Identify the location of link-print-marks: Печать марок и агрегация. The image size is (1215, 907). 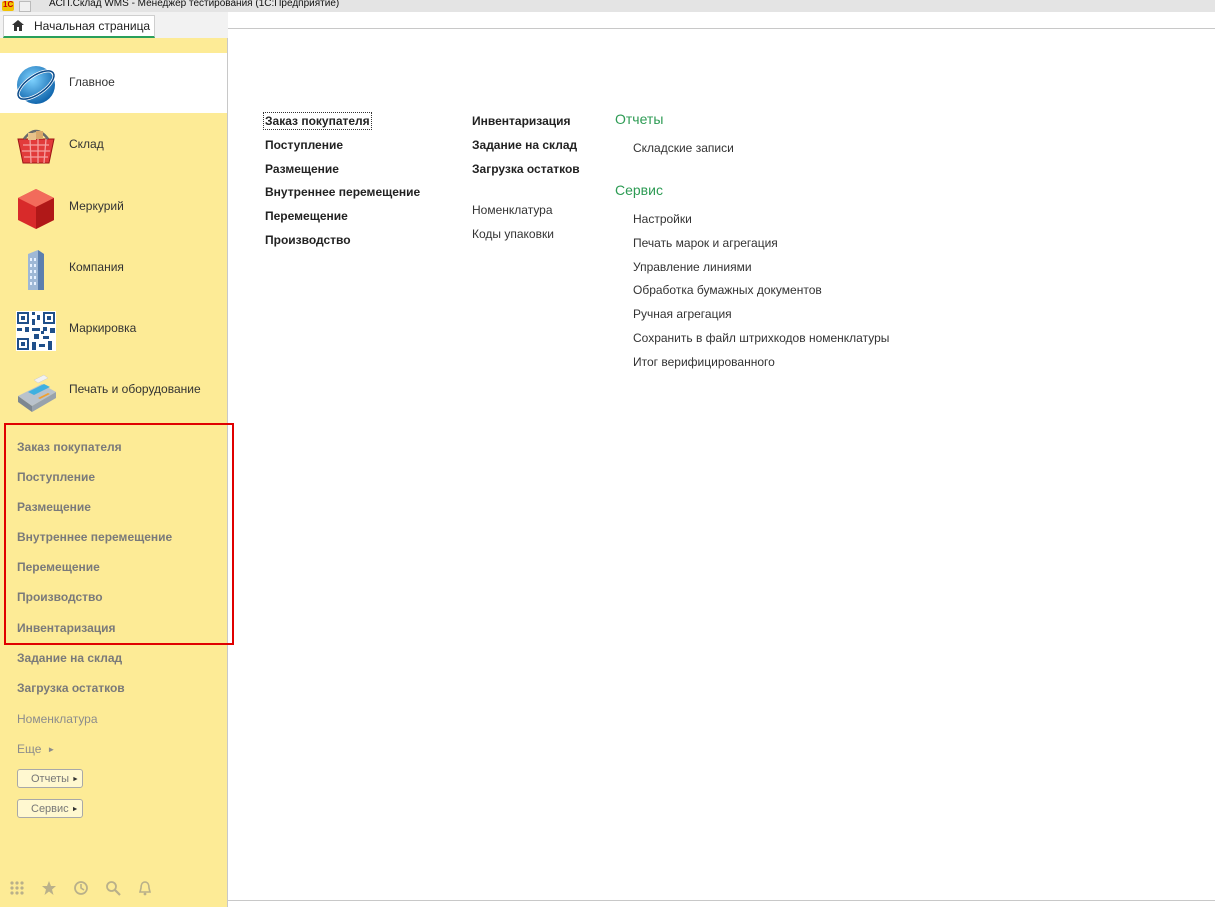
(705, 243).